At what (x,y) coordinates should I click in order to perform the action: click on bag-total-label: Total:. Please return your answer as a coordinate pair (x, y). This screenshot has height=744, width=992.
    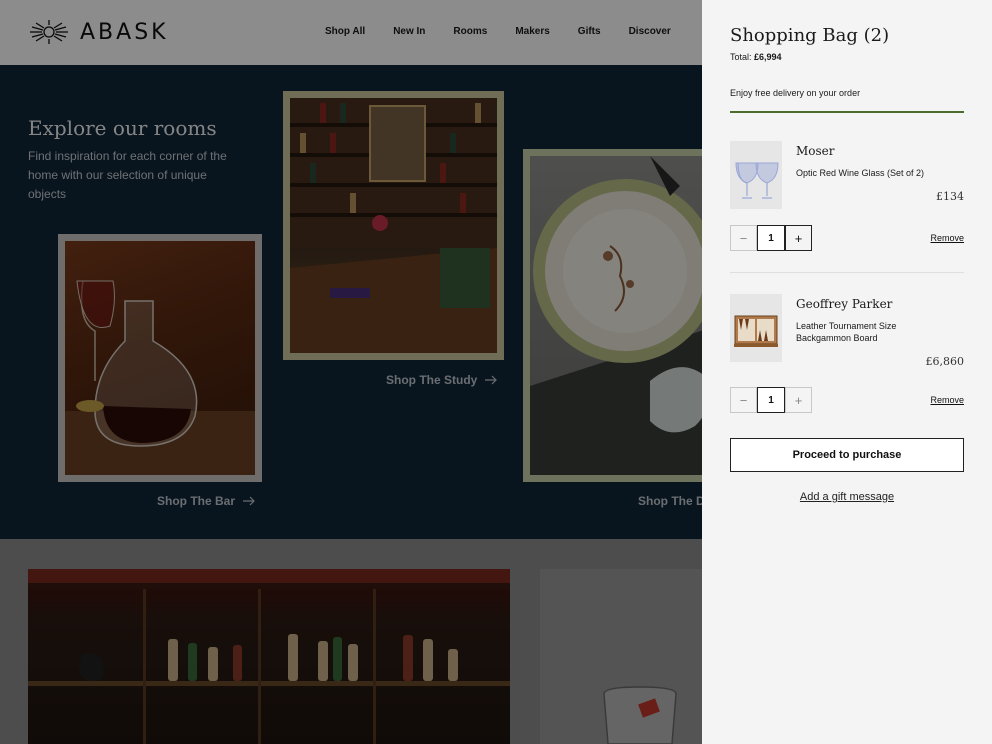
    Looking at the image, I should click on (741, 57).